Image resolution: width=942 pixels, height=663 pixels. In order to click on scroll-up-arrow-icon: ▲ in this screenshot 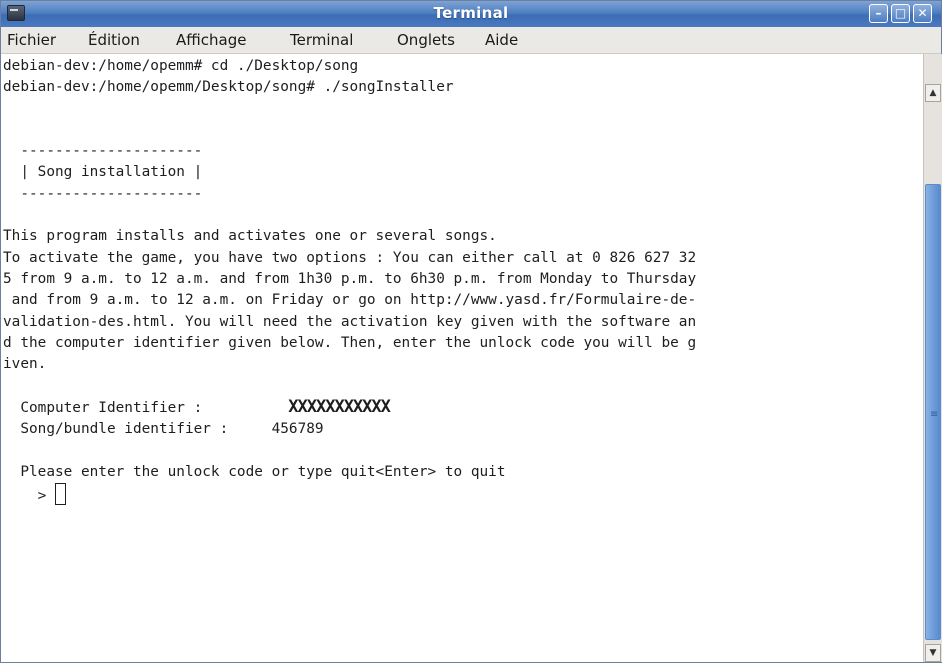, I will do `click(933, 93)`.